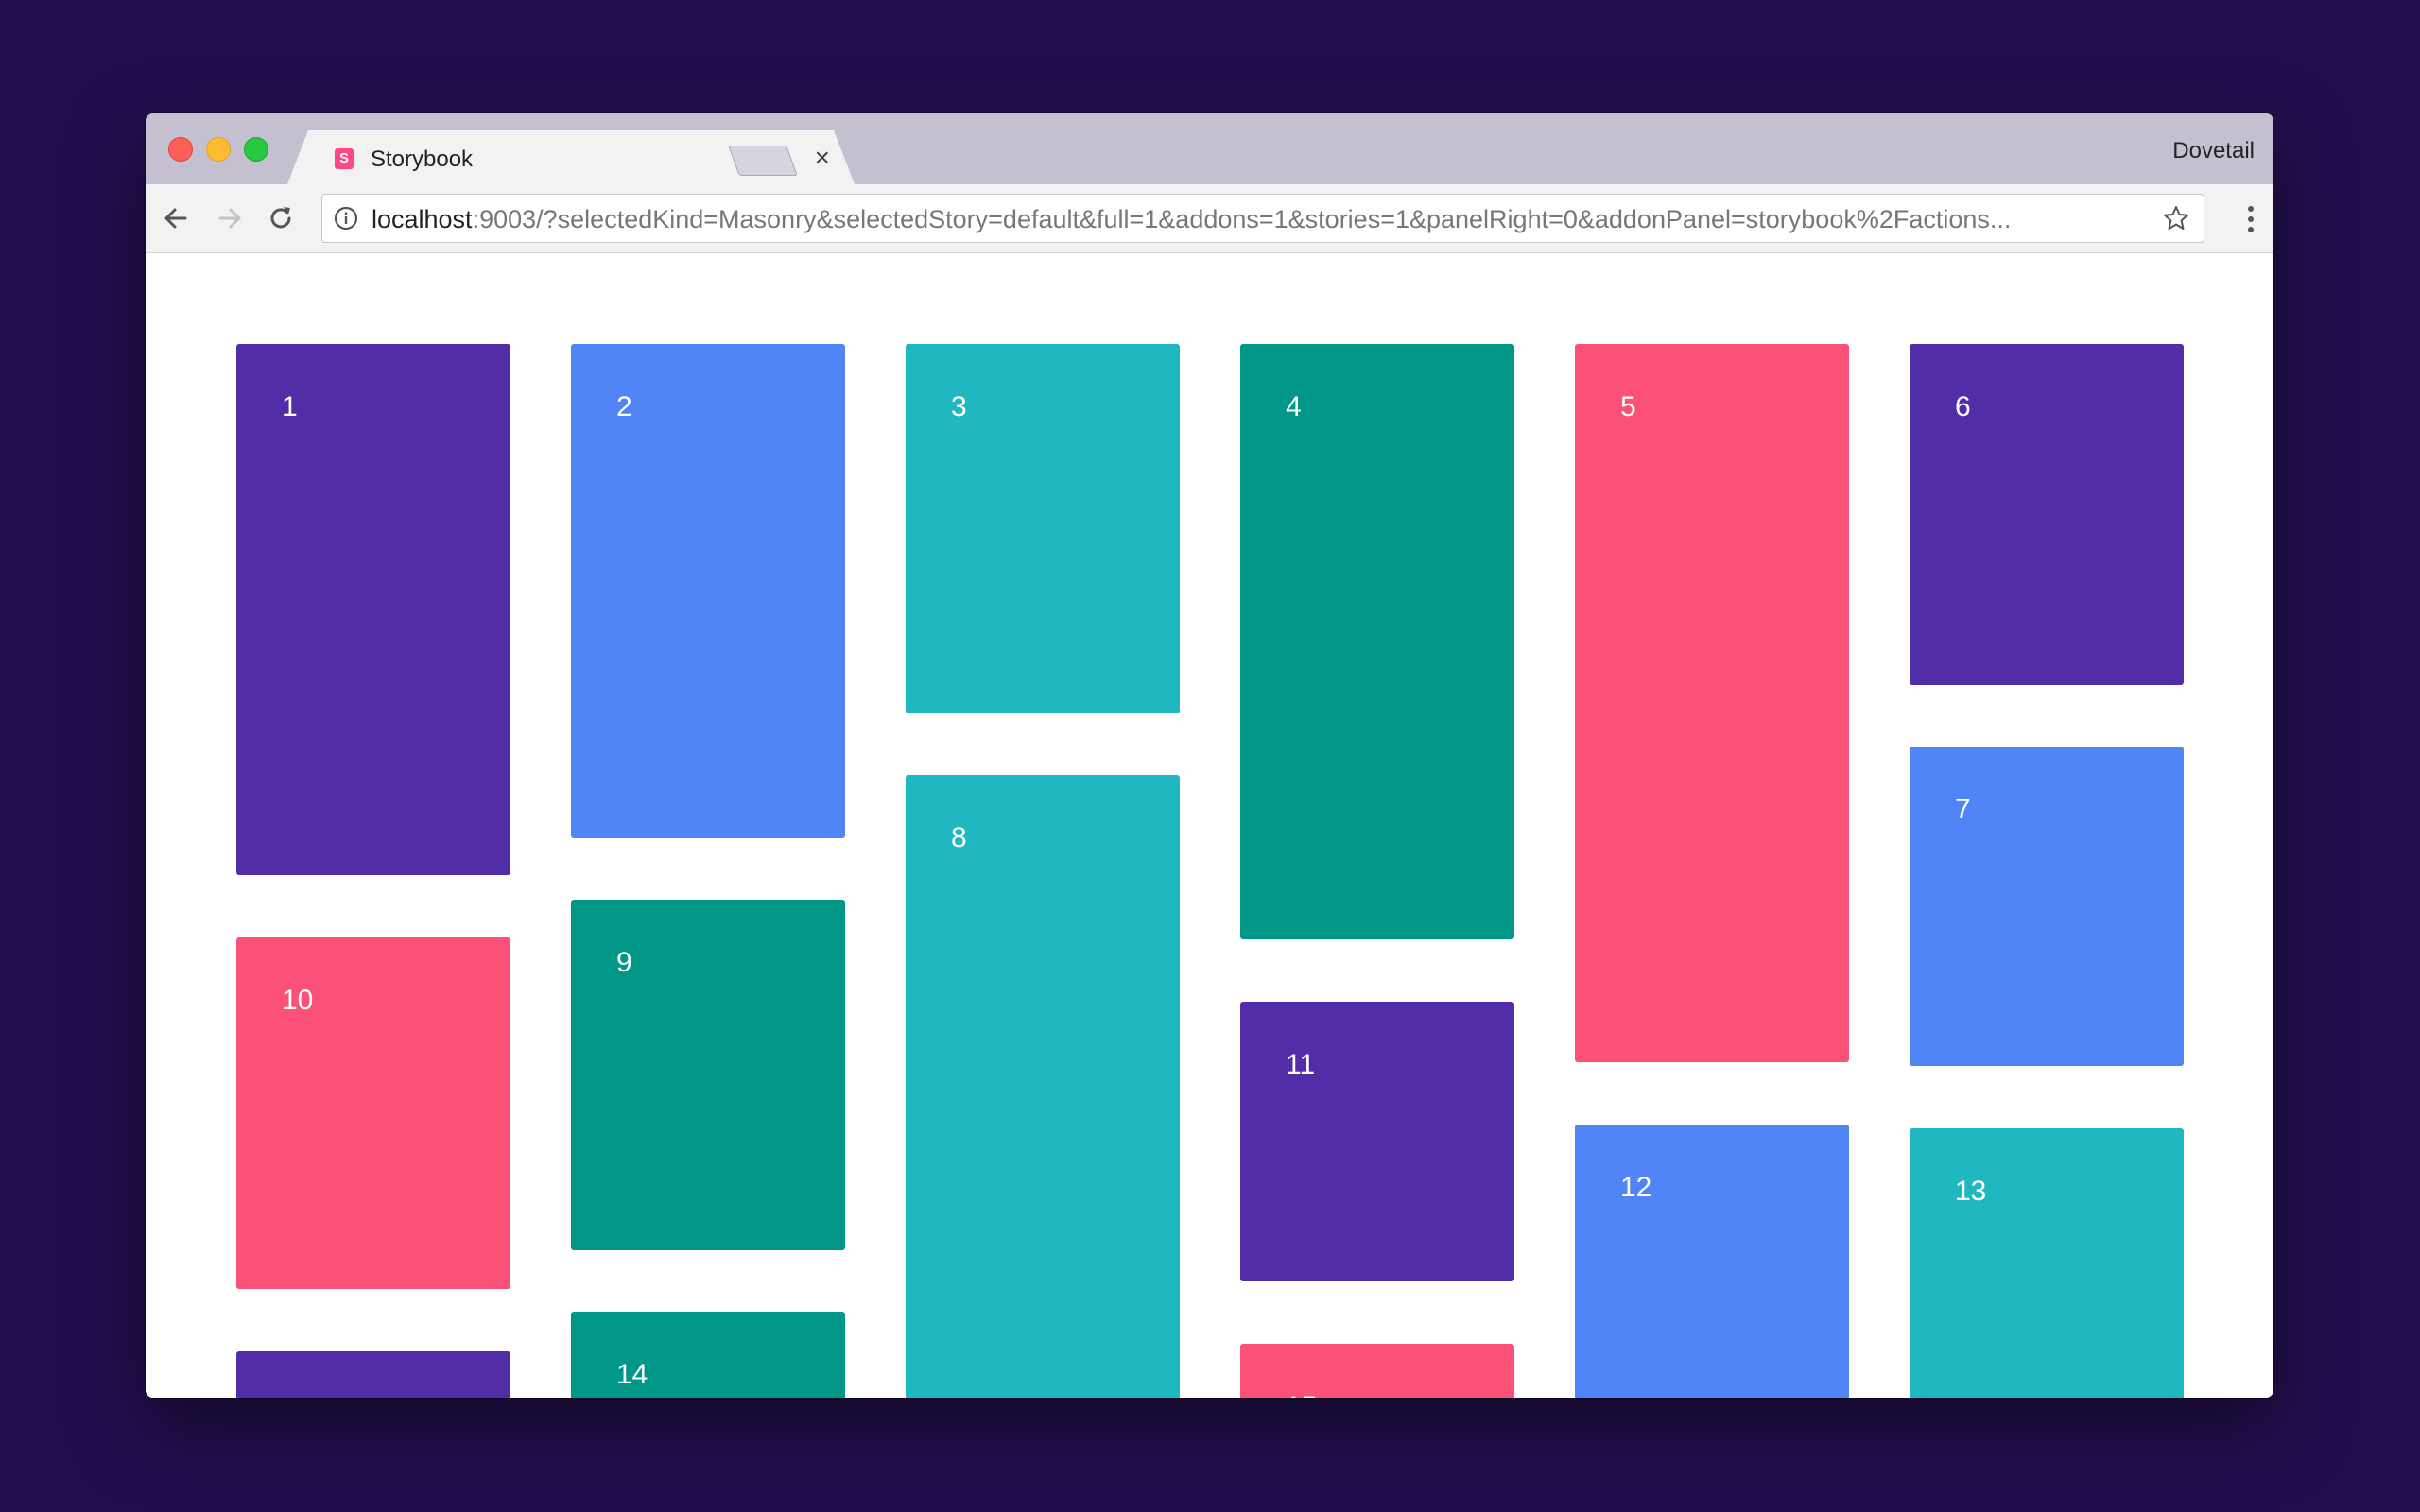 This screenshot has height=1512, width=2420. Describe the element at coordinates (632, 1374) in the screenshot. I see `card-label: 14` at that location.